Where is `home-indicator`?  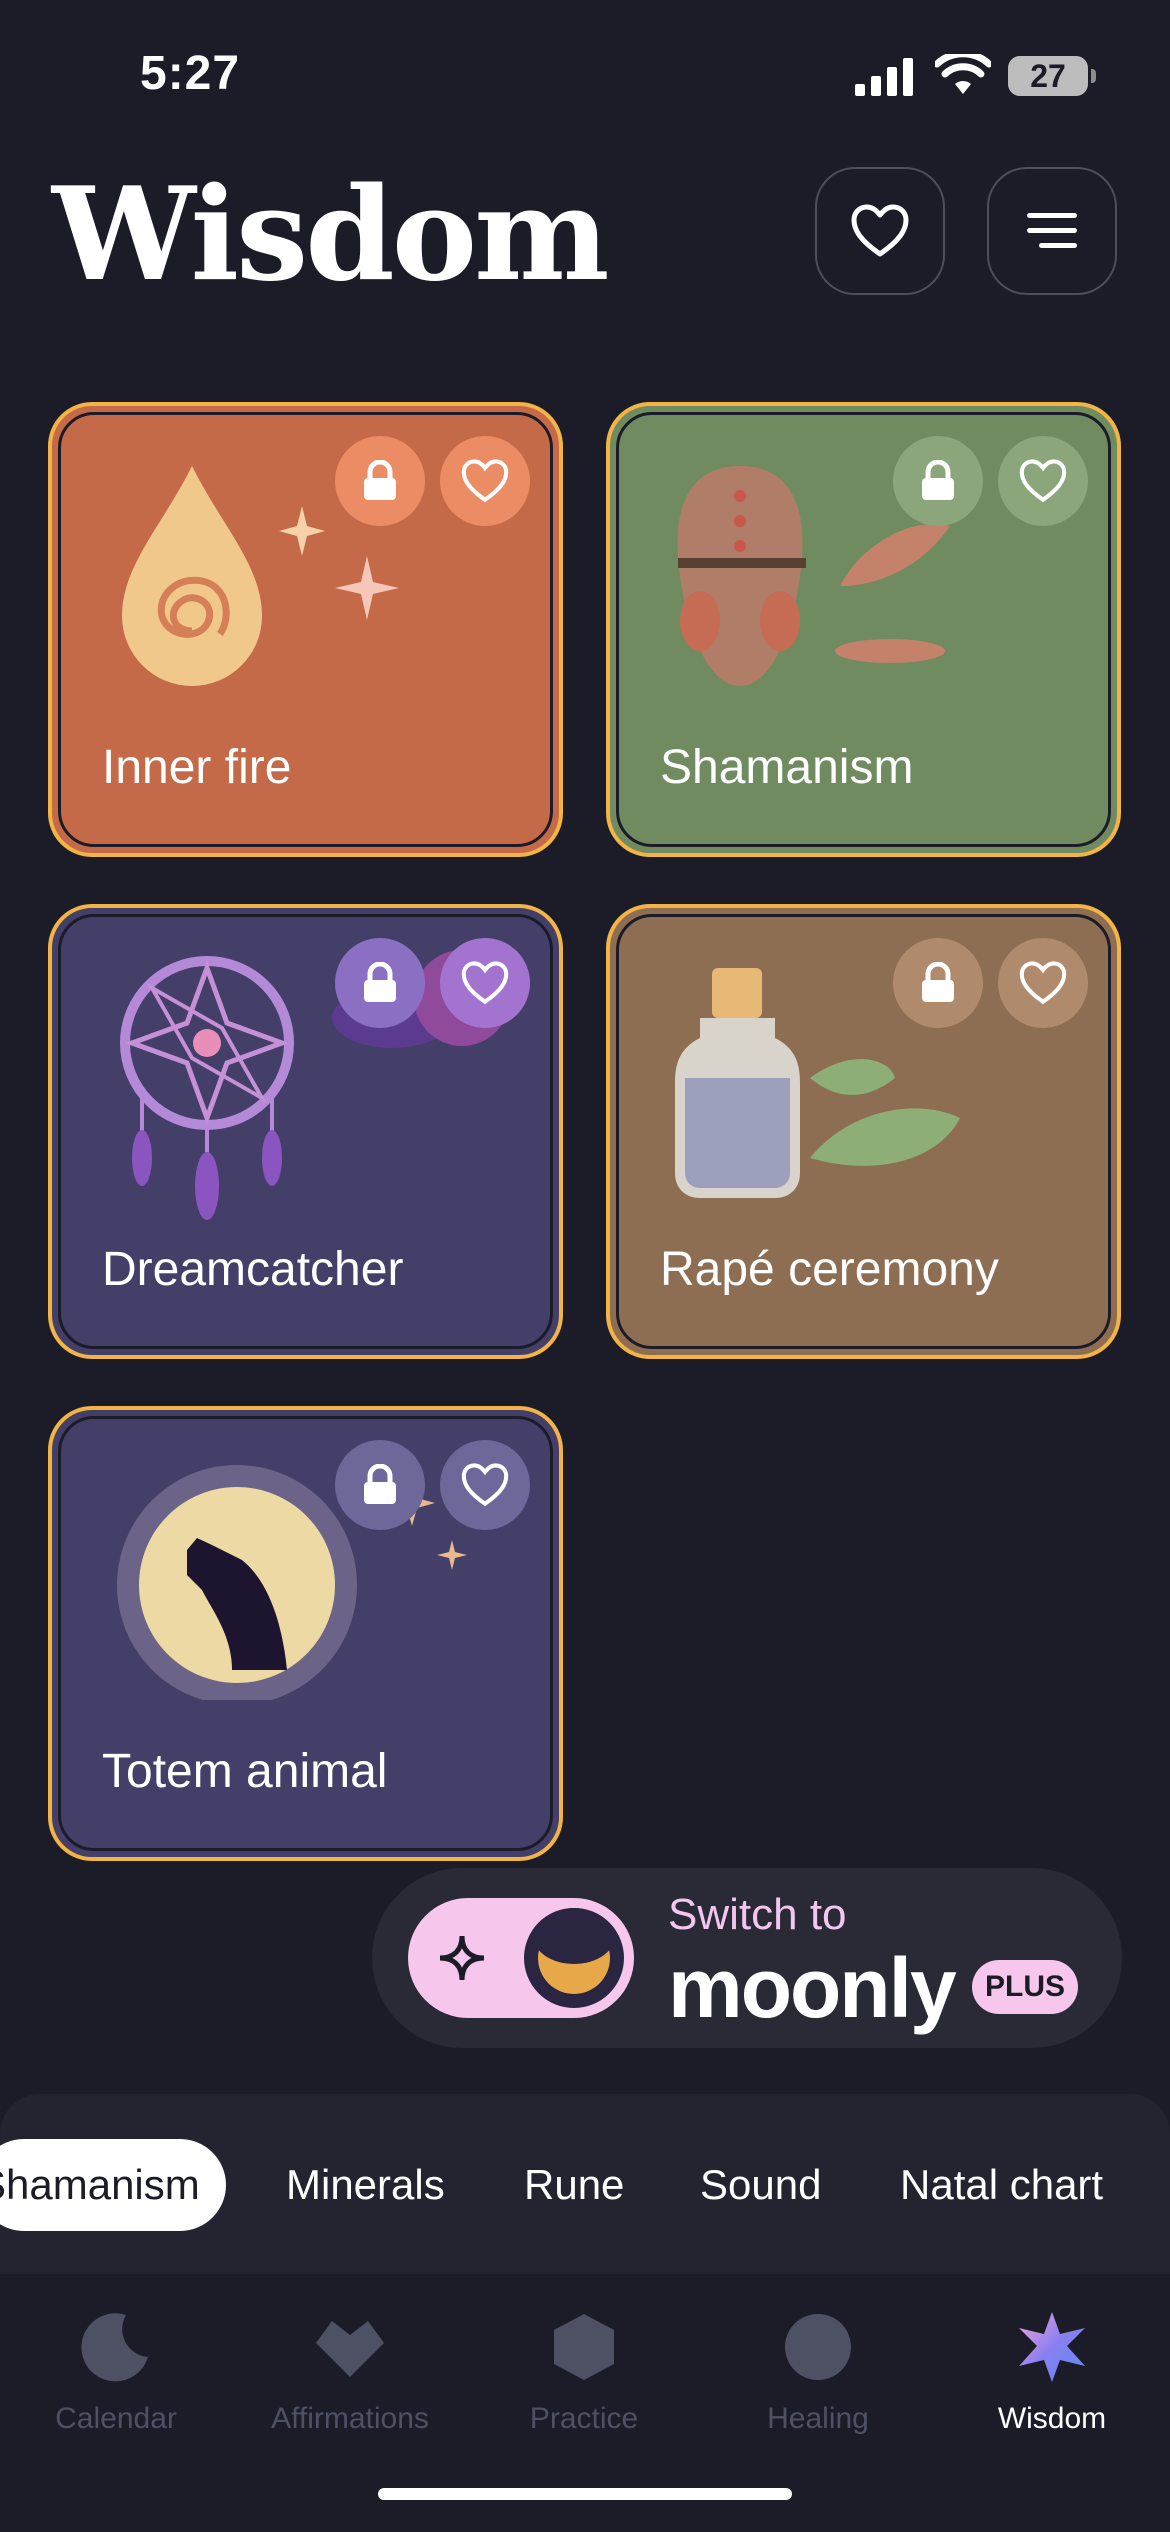
home-indicator is located at coordinates (585, 2494).